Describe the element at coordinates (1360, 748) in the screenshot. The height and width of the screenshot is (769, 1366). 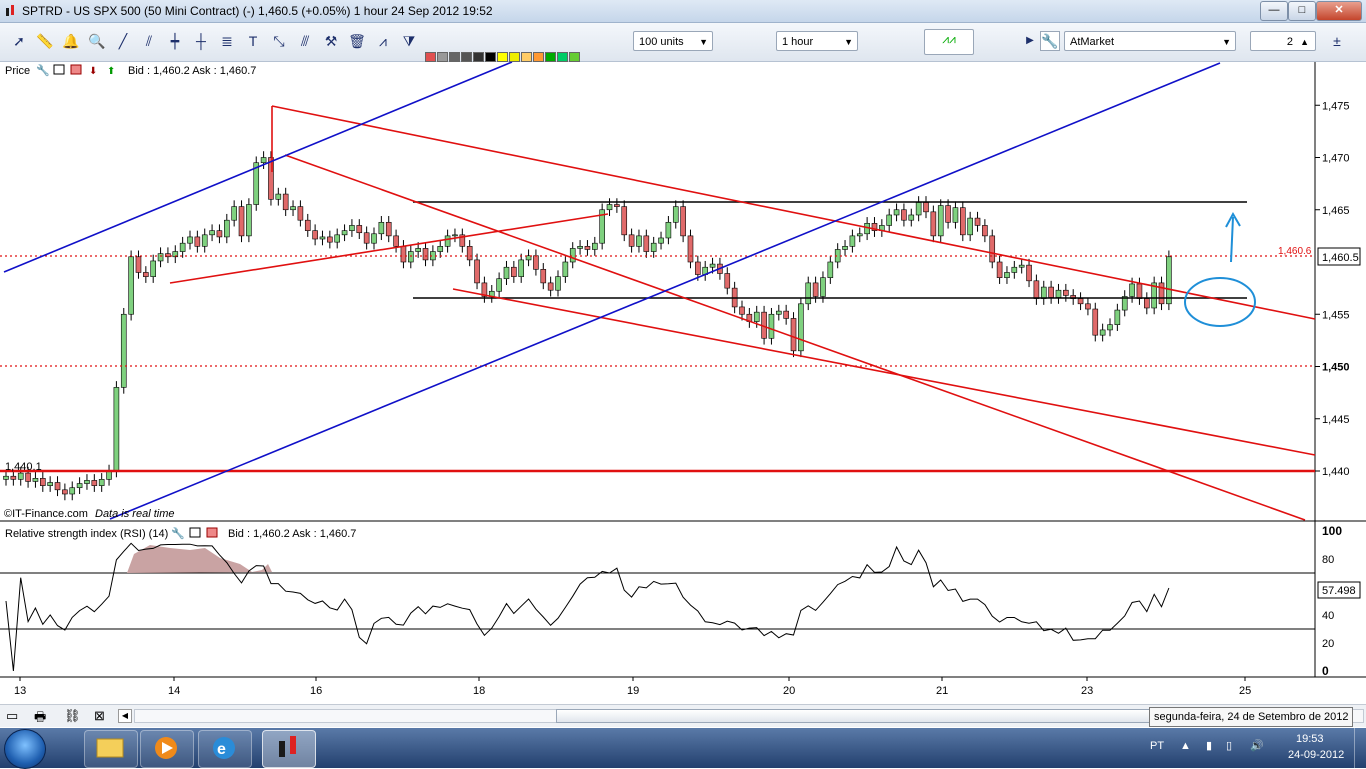
I see `show-desktop-button` at that location.